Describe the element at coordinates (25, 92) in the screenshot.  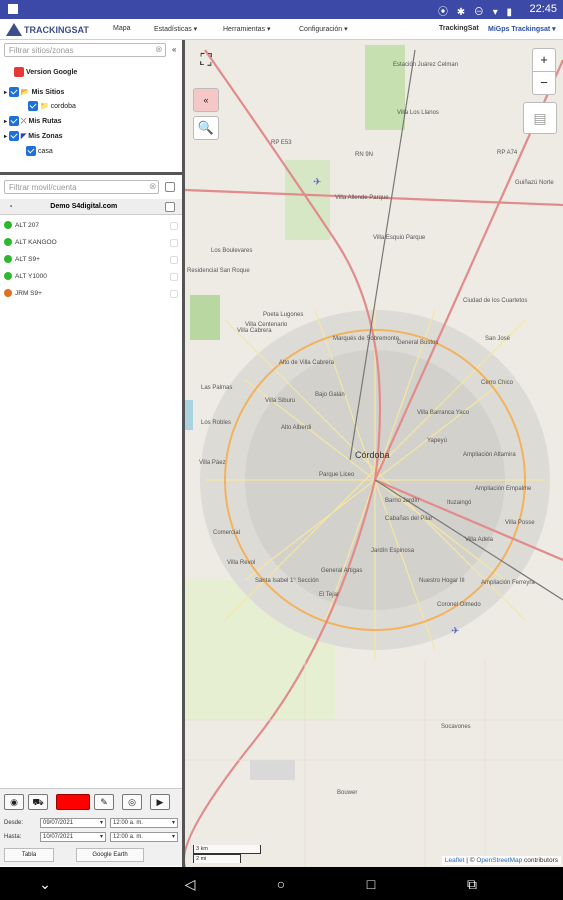
I see `folder-icon: 📂` at that location.